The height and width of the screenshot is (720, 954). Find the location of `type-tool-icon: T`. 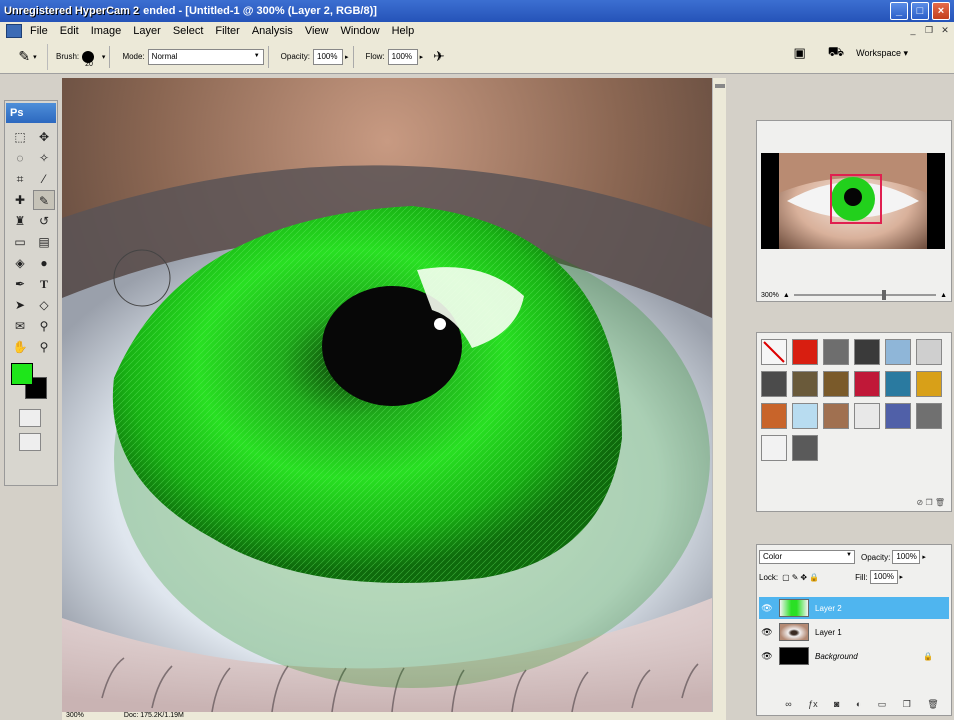

type-tool-icon: T is located at coordinates (44, 284).